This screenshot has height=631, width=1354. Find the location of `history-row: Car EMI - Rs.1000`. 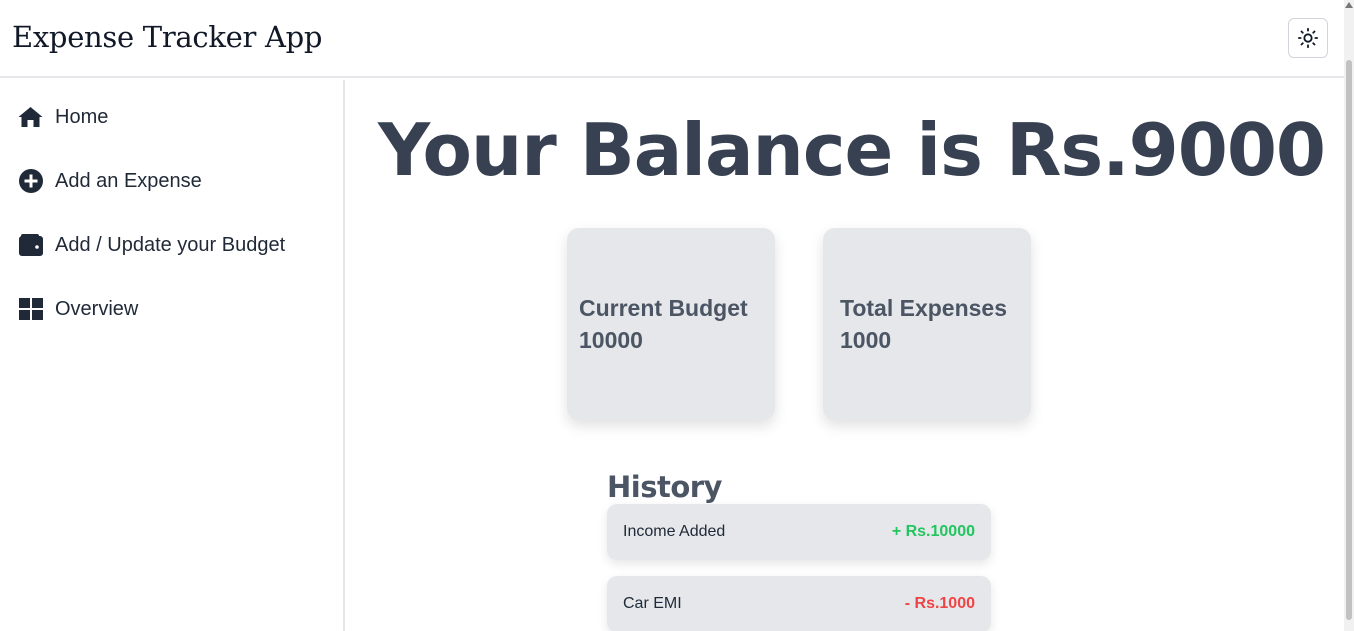

history-row: Car EMI - Rs.1000 is located at coordinates (799, 603).